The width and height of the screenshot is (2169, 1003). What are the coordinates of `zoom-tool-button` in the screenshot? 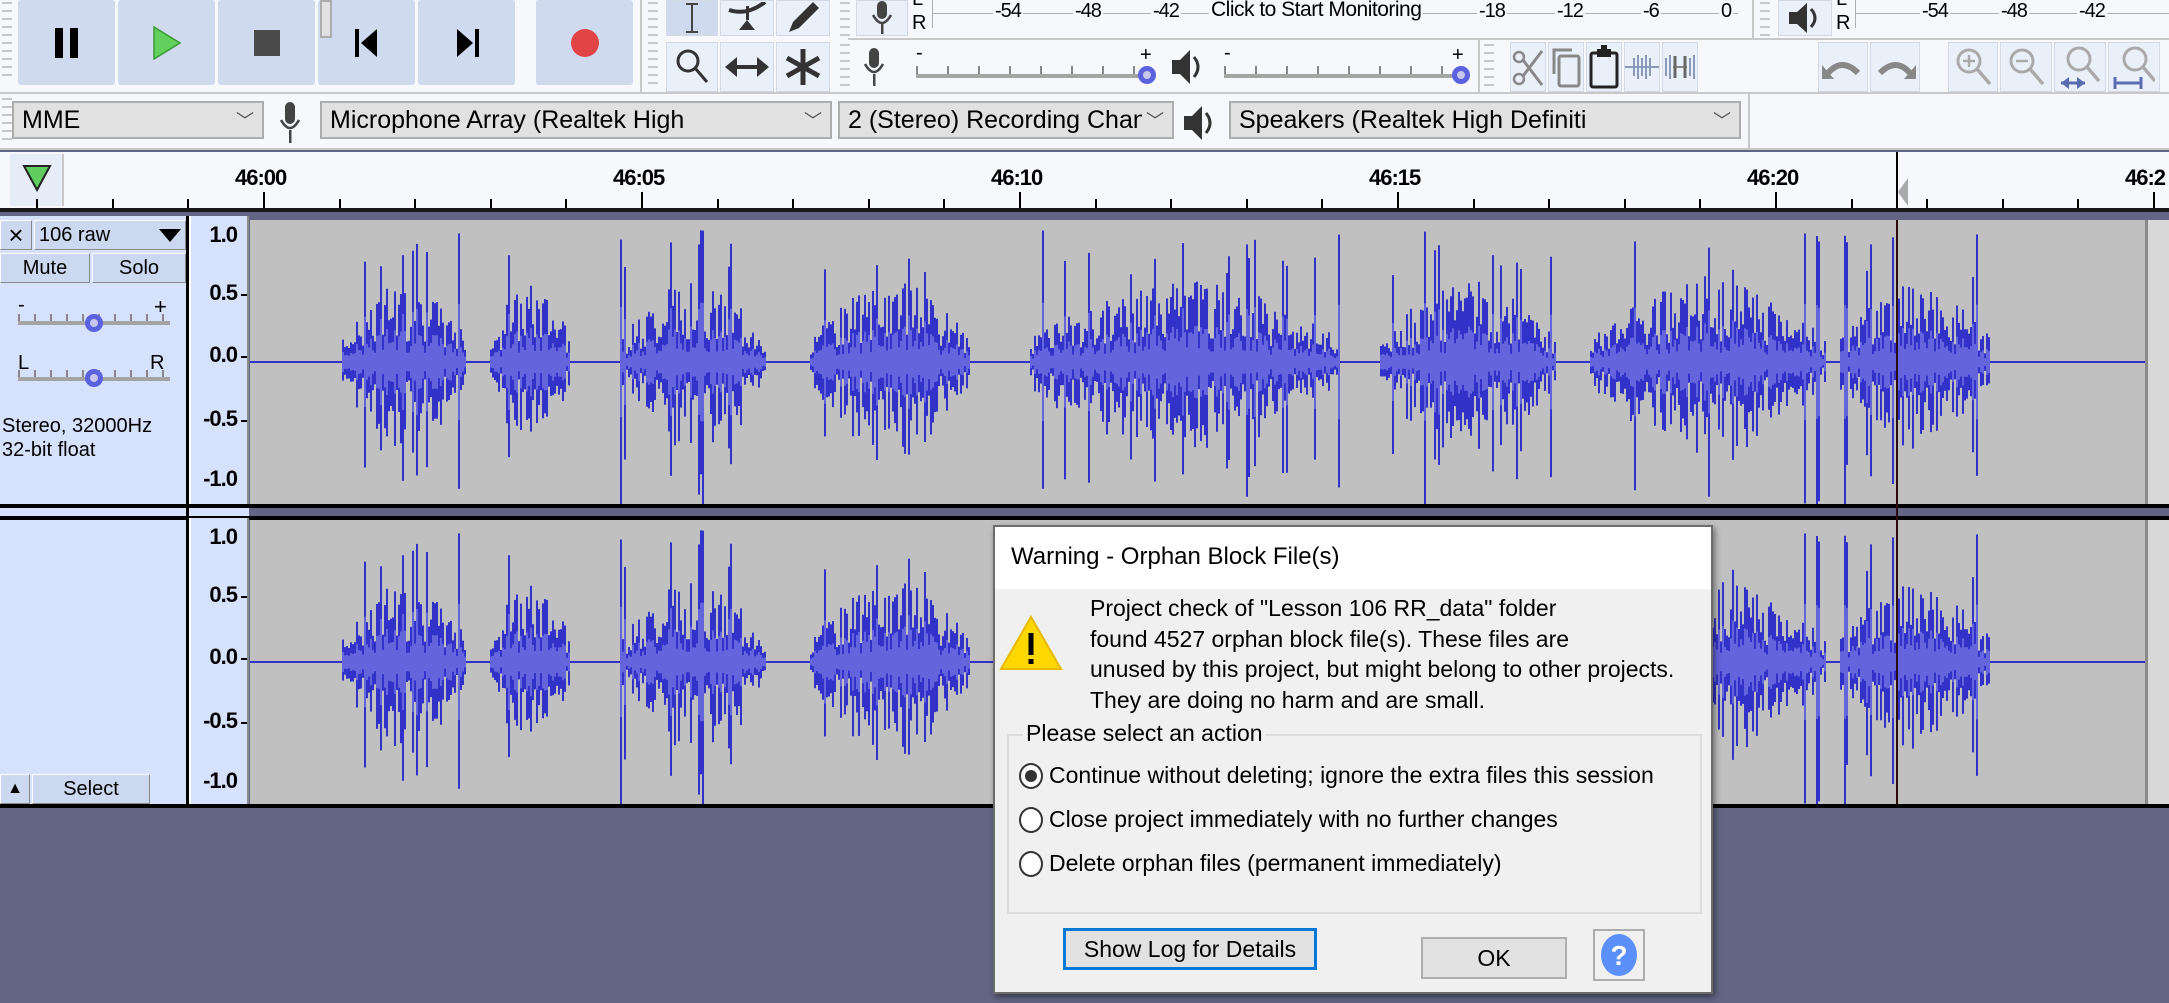 It's located at (692, 67).